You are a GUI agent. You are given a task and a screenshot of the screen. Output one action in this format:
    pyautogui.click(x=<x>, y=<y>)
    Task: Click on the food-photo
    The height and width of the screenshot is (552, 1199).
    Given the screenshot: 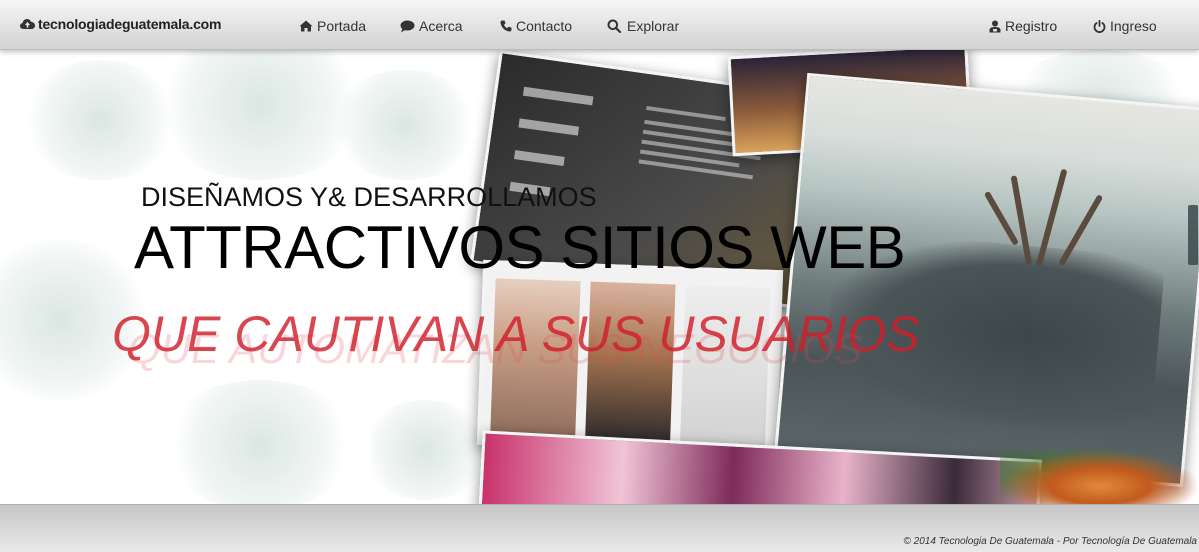 What is the action you would take?
    pyautogui.click(x=1099, y=477)
    